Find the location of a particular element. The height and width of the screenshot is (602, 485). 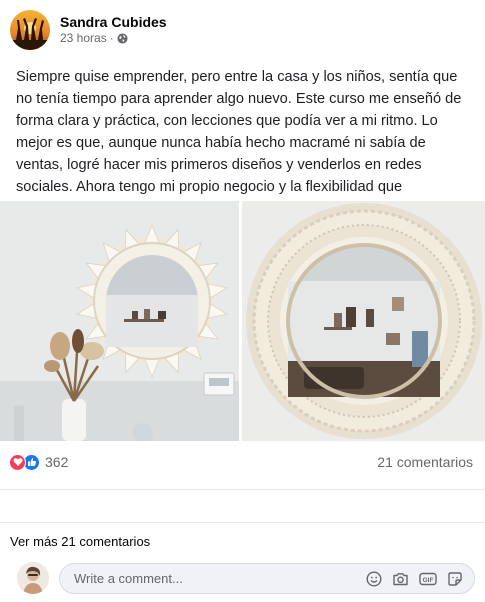

view-more-comments-link: Ver más 21 comentarios is located at coordinates (80, 541).